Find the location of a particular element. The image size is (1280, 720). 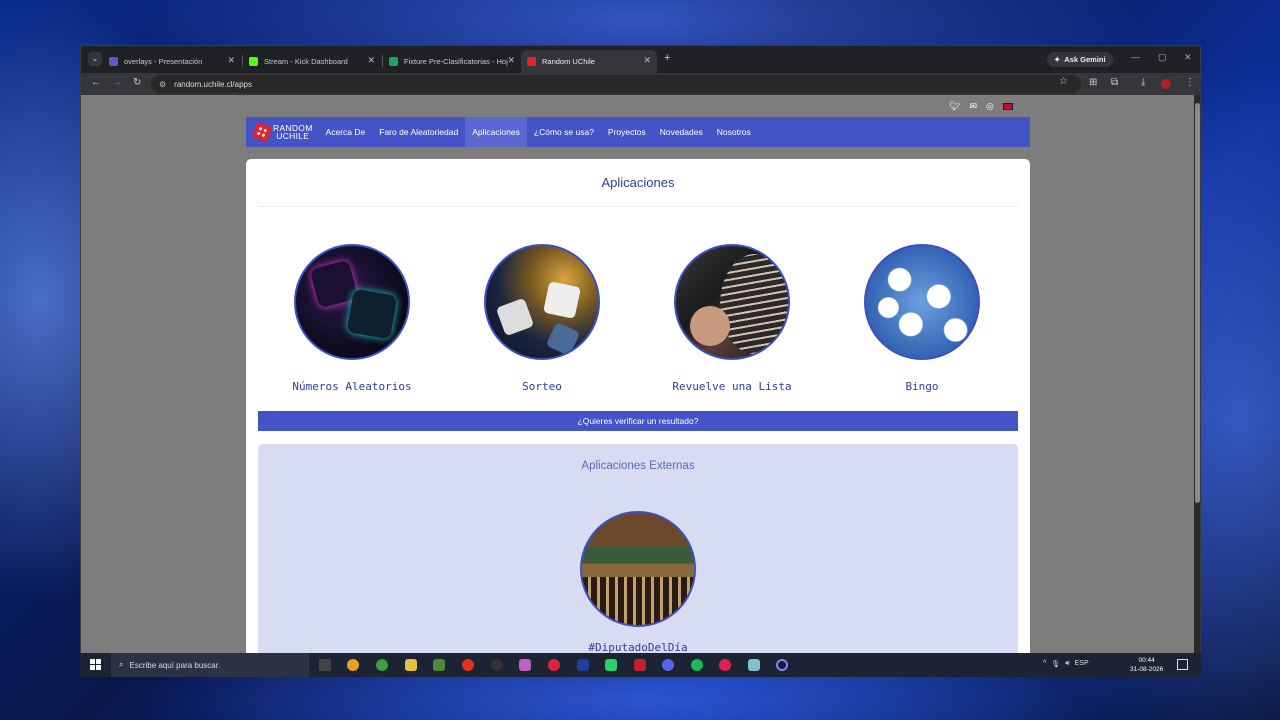

app-name: Revuelve una Lista is located at coordinates (732, 386).